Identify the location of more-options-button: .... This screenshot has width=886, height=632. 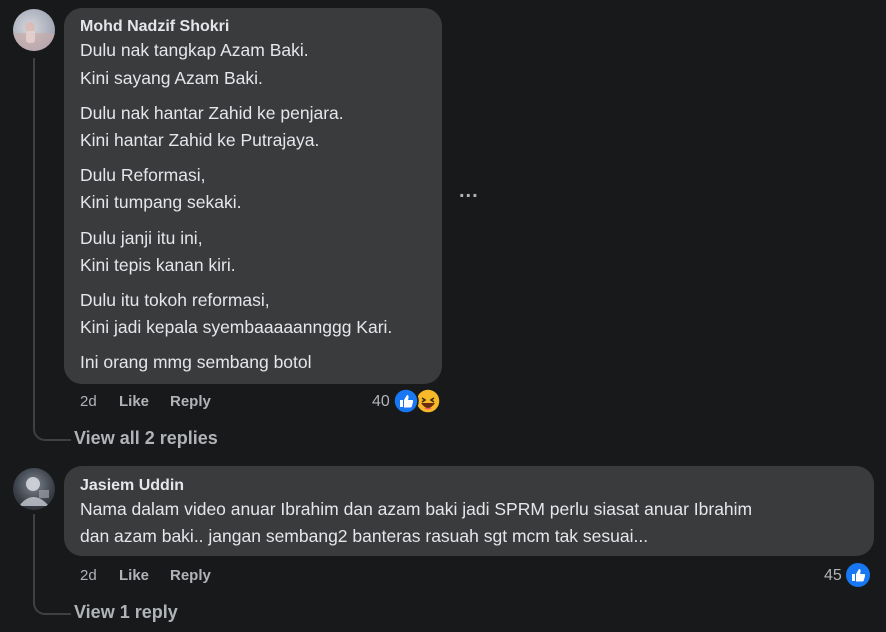
(469, 191).